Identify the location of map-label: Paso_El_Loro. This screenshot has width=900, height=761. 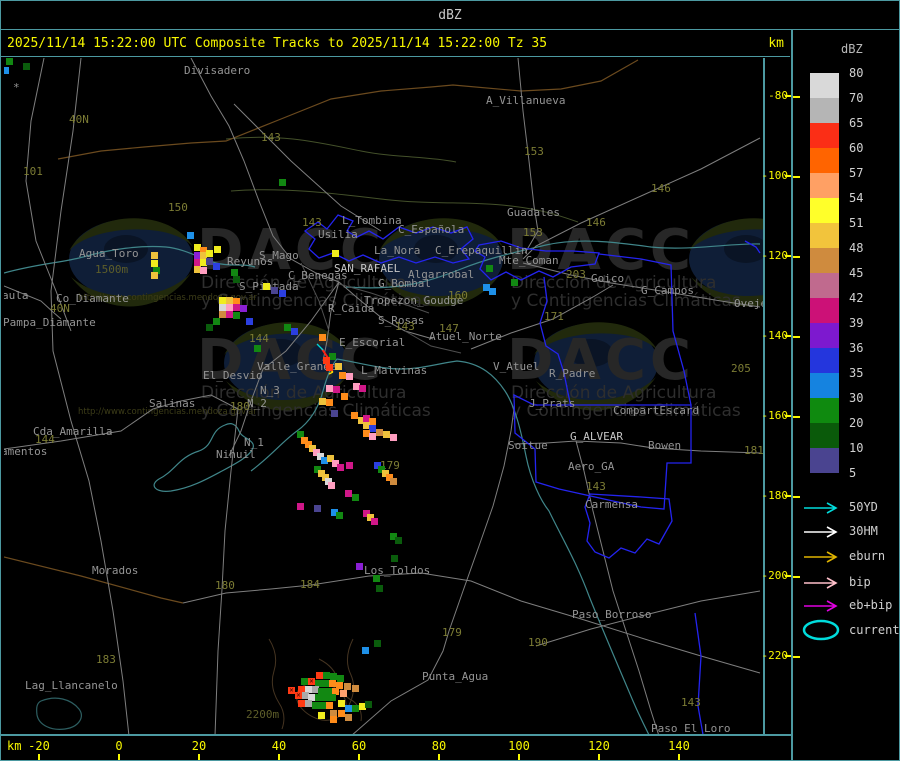
(691, 728).